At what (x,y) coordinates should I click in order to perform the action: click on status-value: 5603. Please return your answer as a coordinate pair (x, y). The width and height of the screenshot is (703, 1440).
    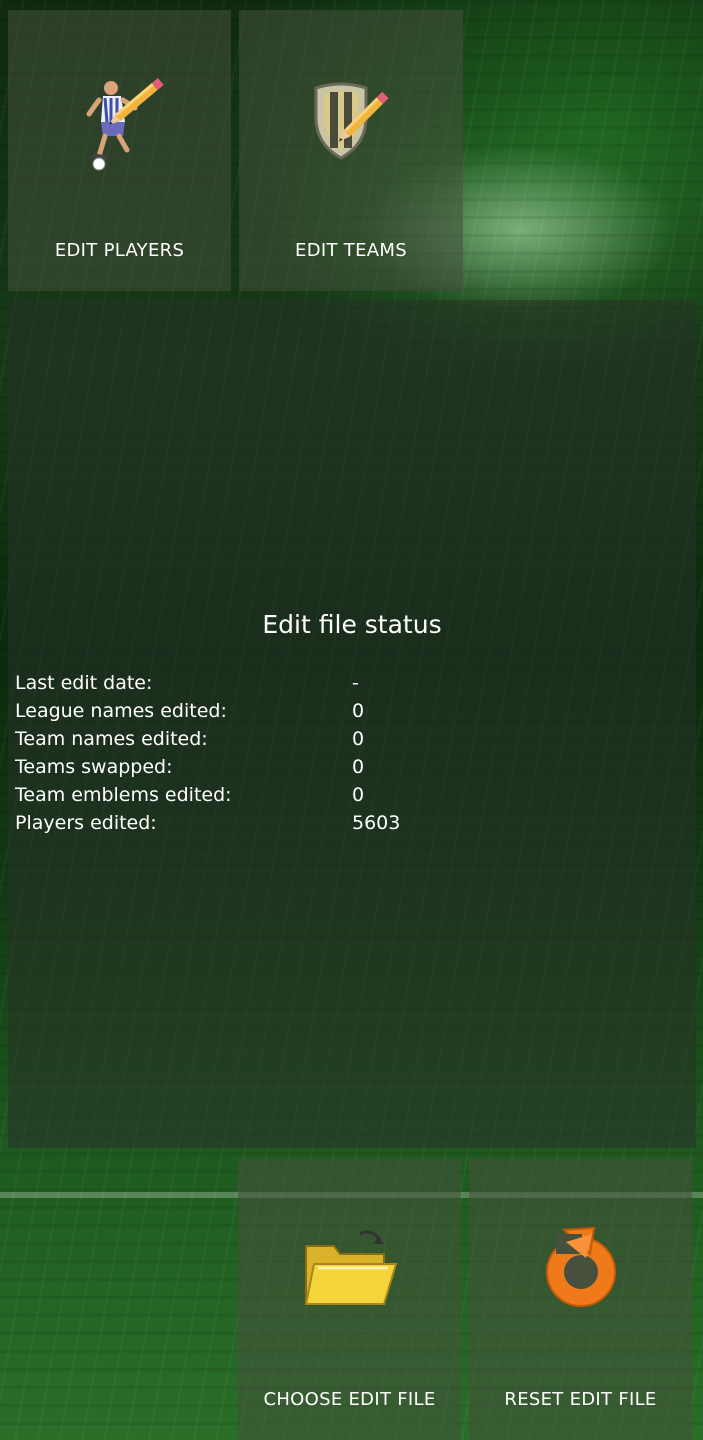
    Looking at the image, I should click on (376, 823).